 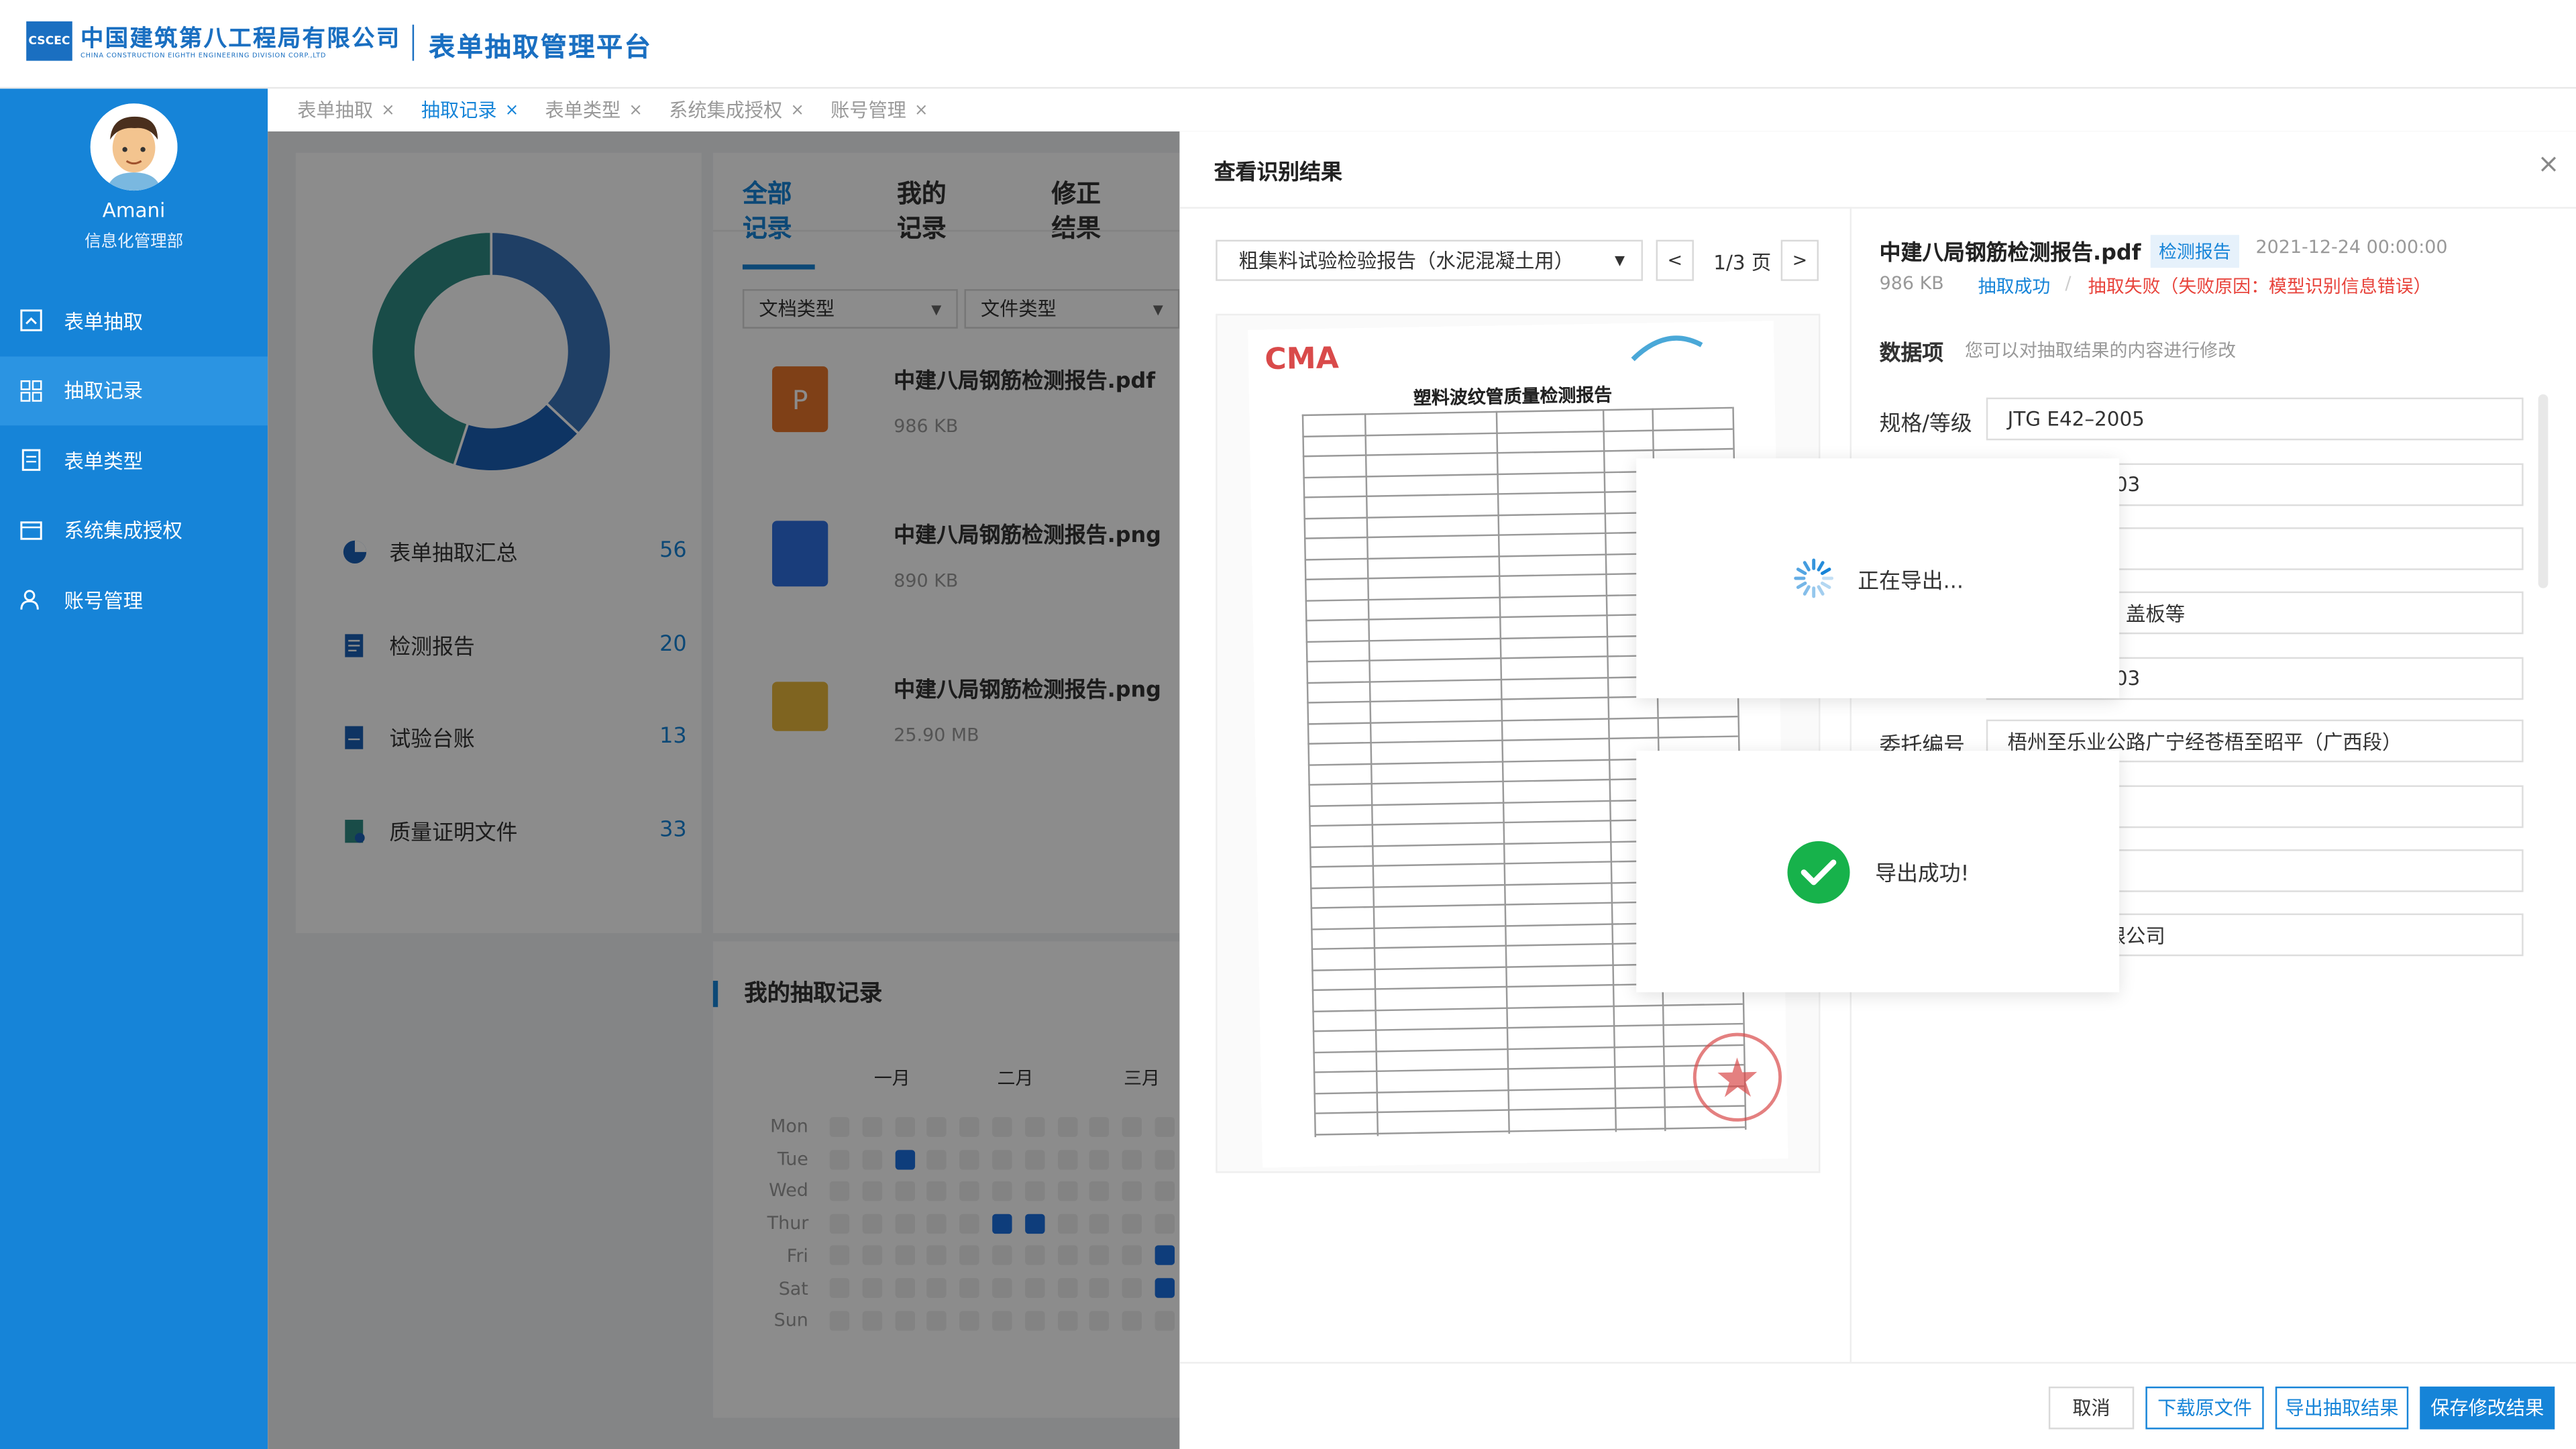 I want to click on header-divider, so click(x=413, y=42).